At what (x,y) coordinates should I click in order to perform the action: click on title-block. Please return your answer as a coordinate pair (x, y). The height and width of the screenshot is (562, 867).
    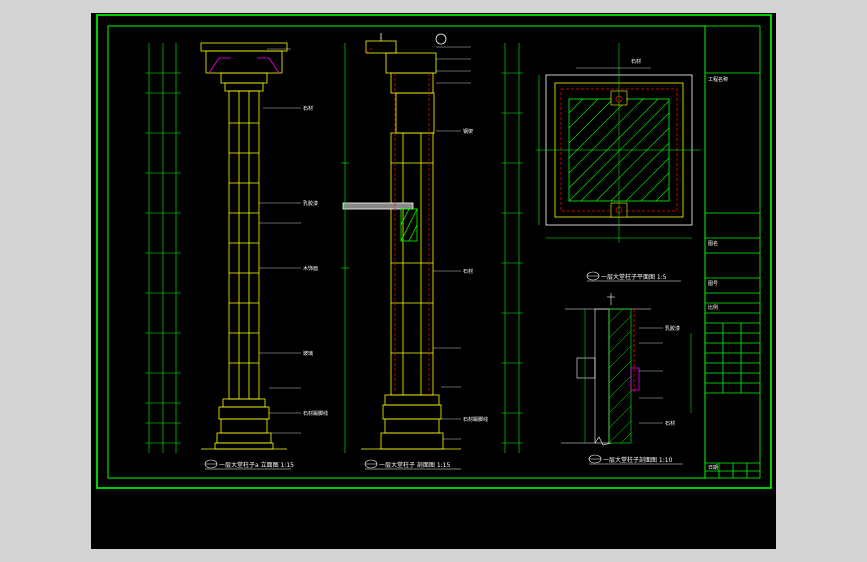
    Looking at the image, I should click on (732, 252).